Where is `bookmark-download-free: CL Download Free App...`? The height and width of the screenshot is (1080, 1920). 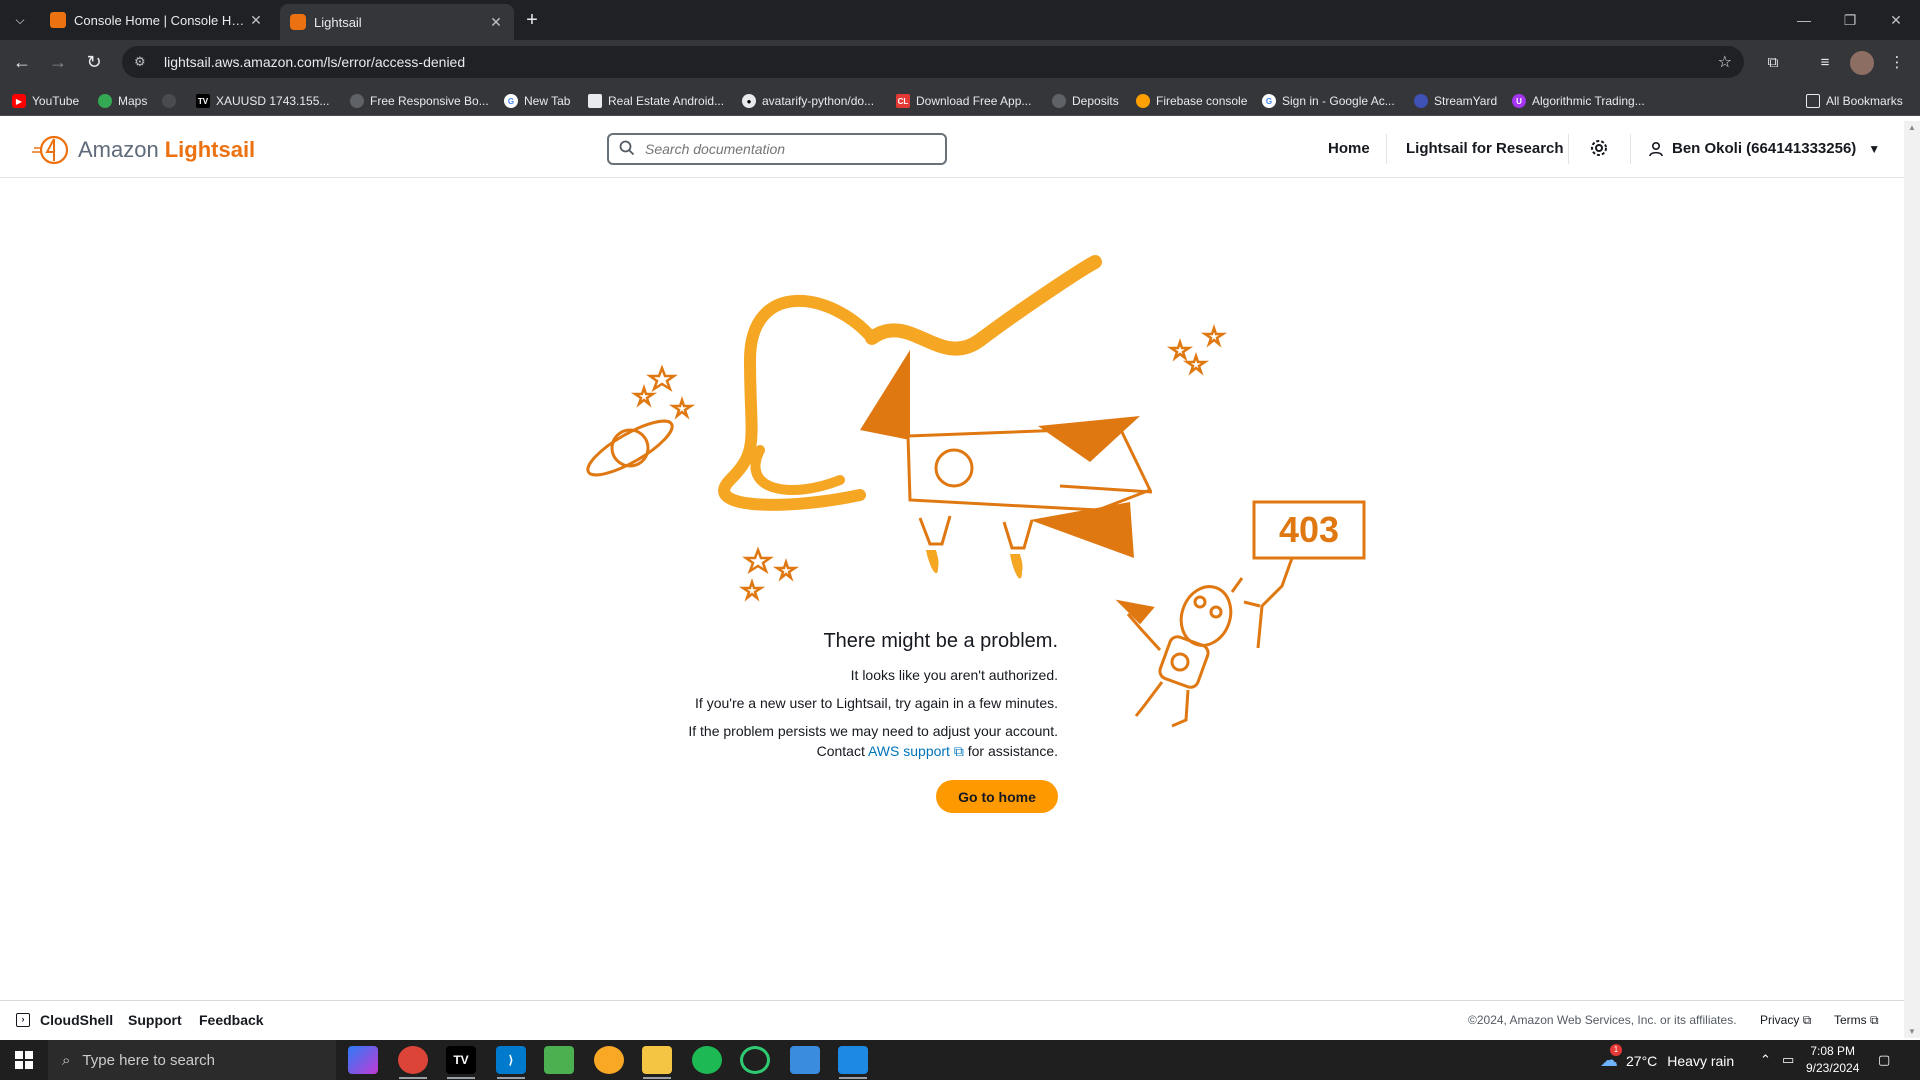 bookmark-download-free: CL Download Free App... is located at coordinates (963, 101).